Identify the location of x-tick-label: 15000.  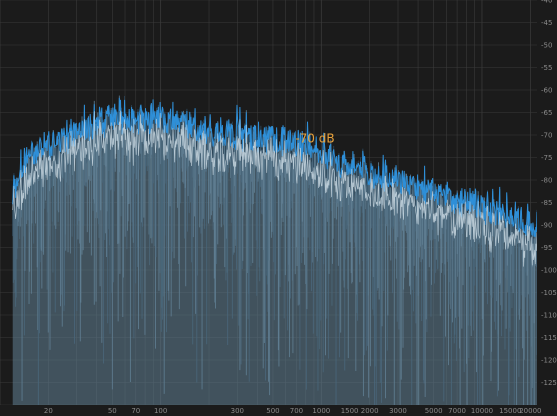
(510, 411).